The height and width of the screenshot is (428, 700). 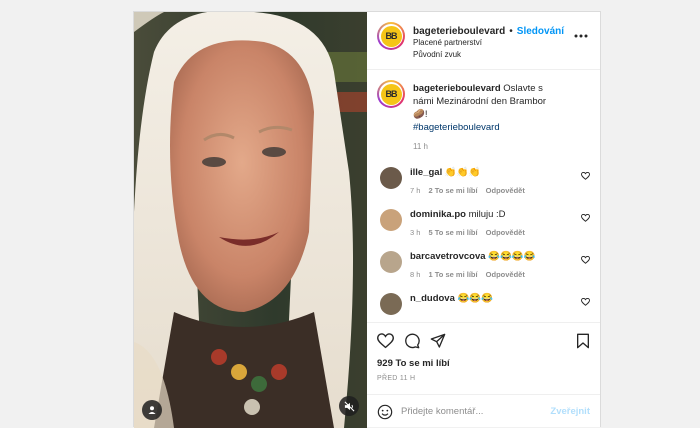 I want to click on comment-time: 8 h, so click(x=415, y=274).